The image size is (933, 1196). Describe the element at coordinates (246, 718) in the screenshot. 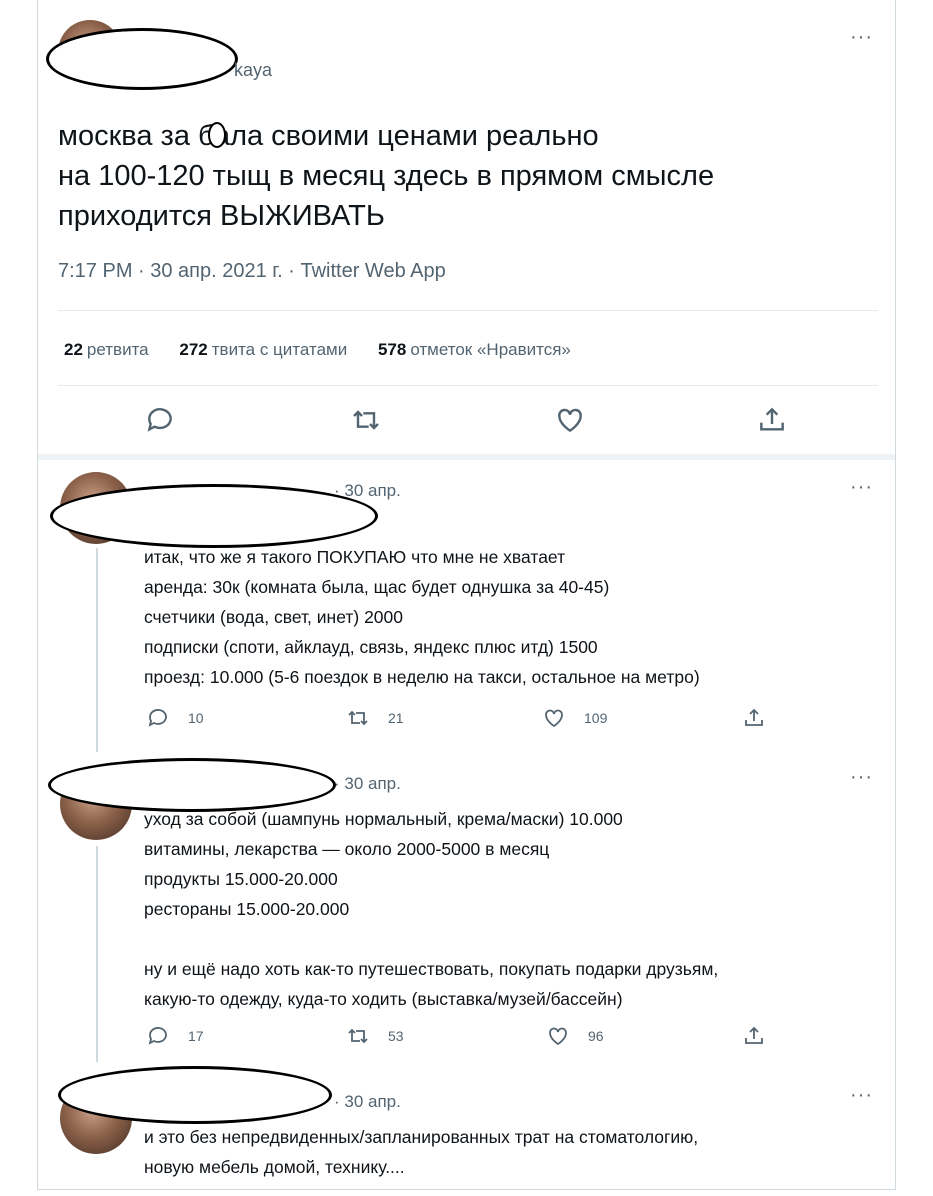

I see `reply-icon: 10` at that location.